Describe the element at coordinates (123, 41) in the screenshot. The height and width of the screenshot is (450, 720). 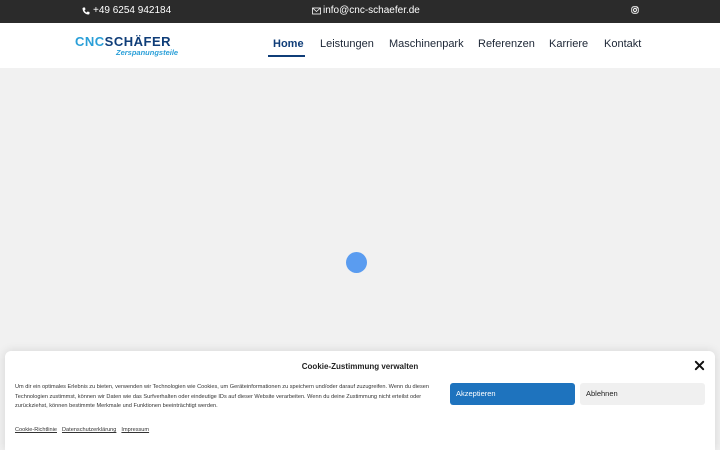
I see `logo-wordmark: CNCSCHÄFER` at that location.